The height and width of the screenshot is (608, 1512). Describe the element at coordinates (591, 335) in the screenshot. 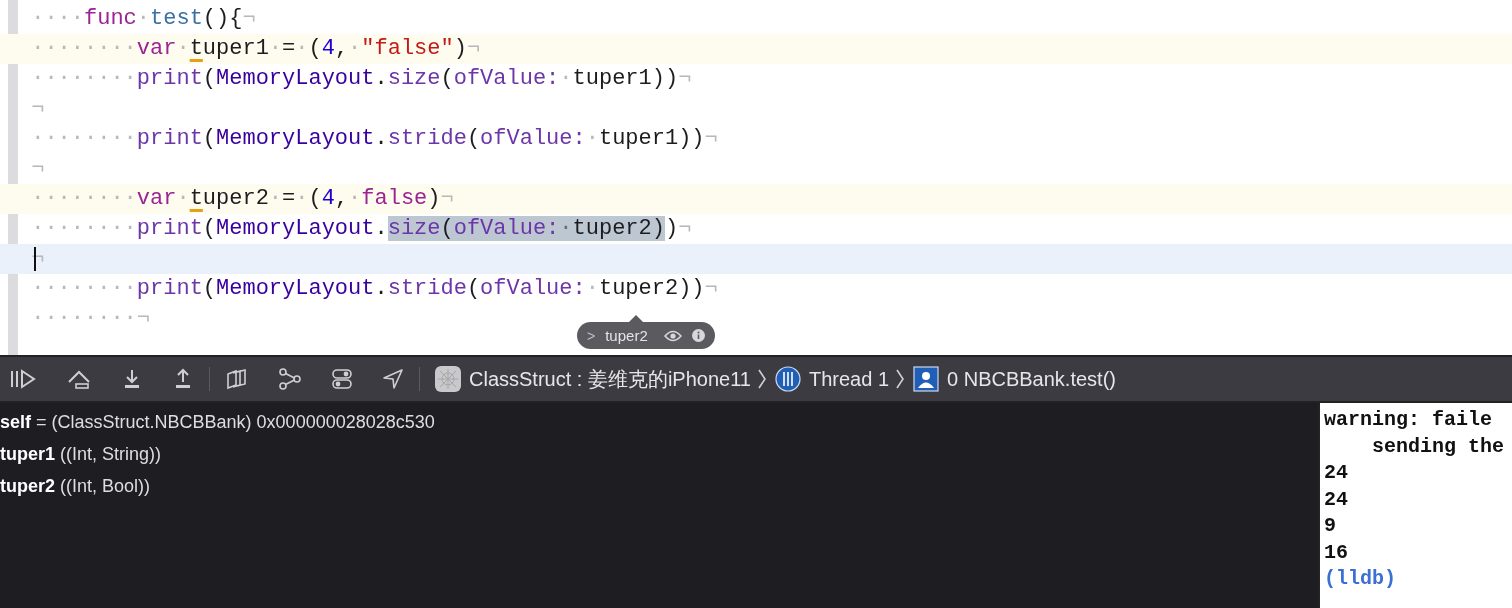

I see `disclosure-chevron: >` at that location.